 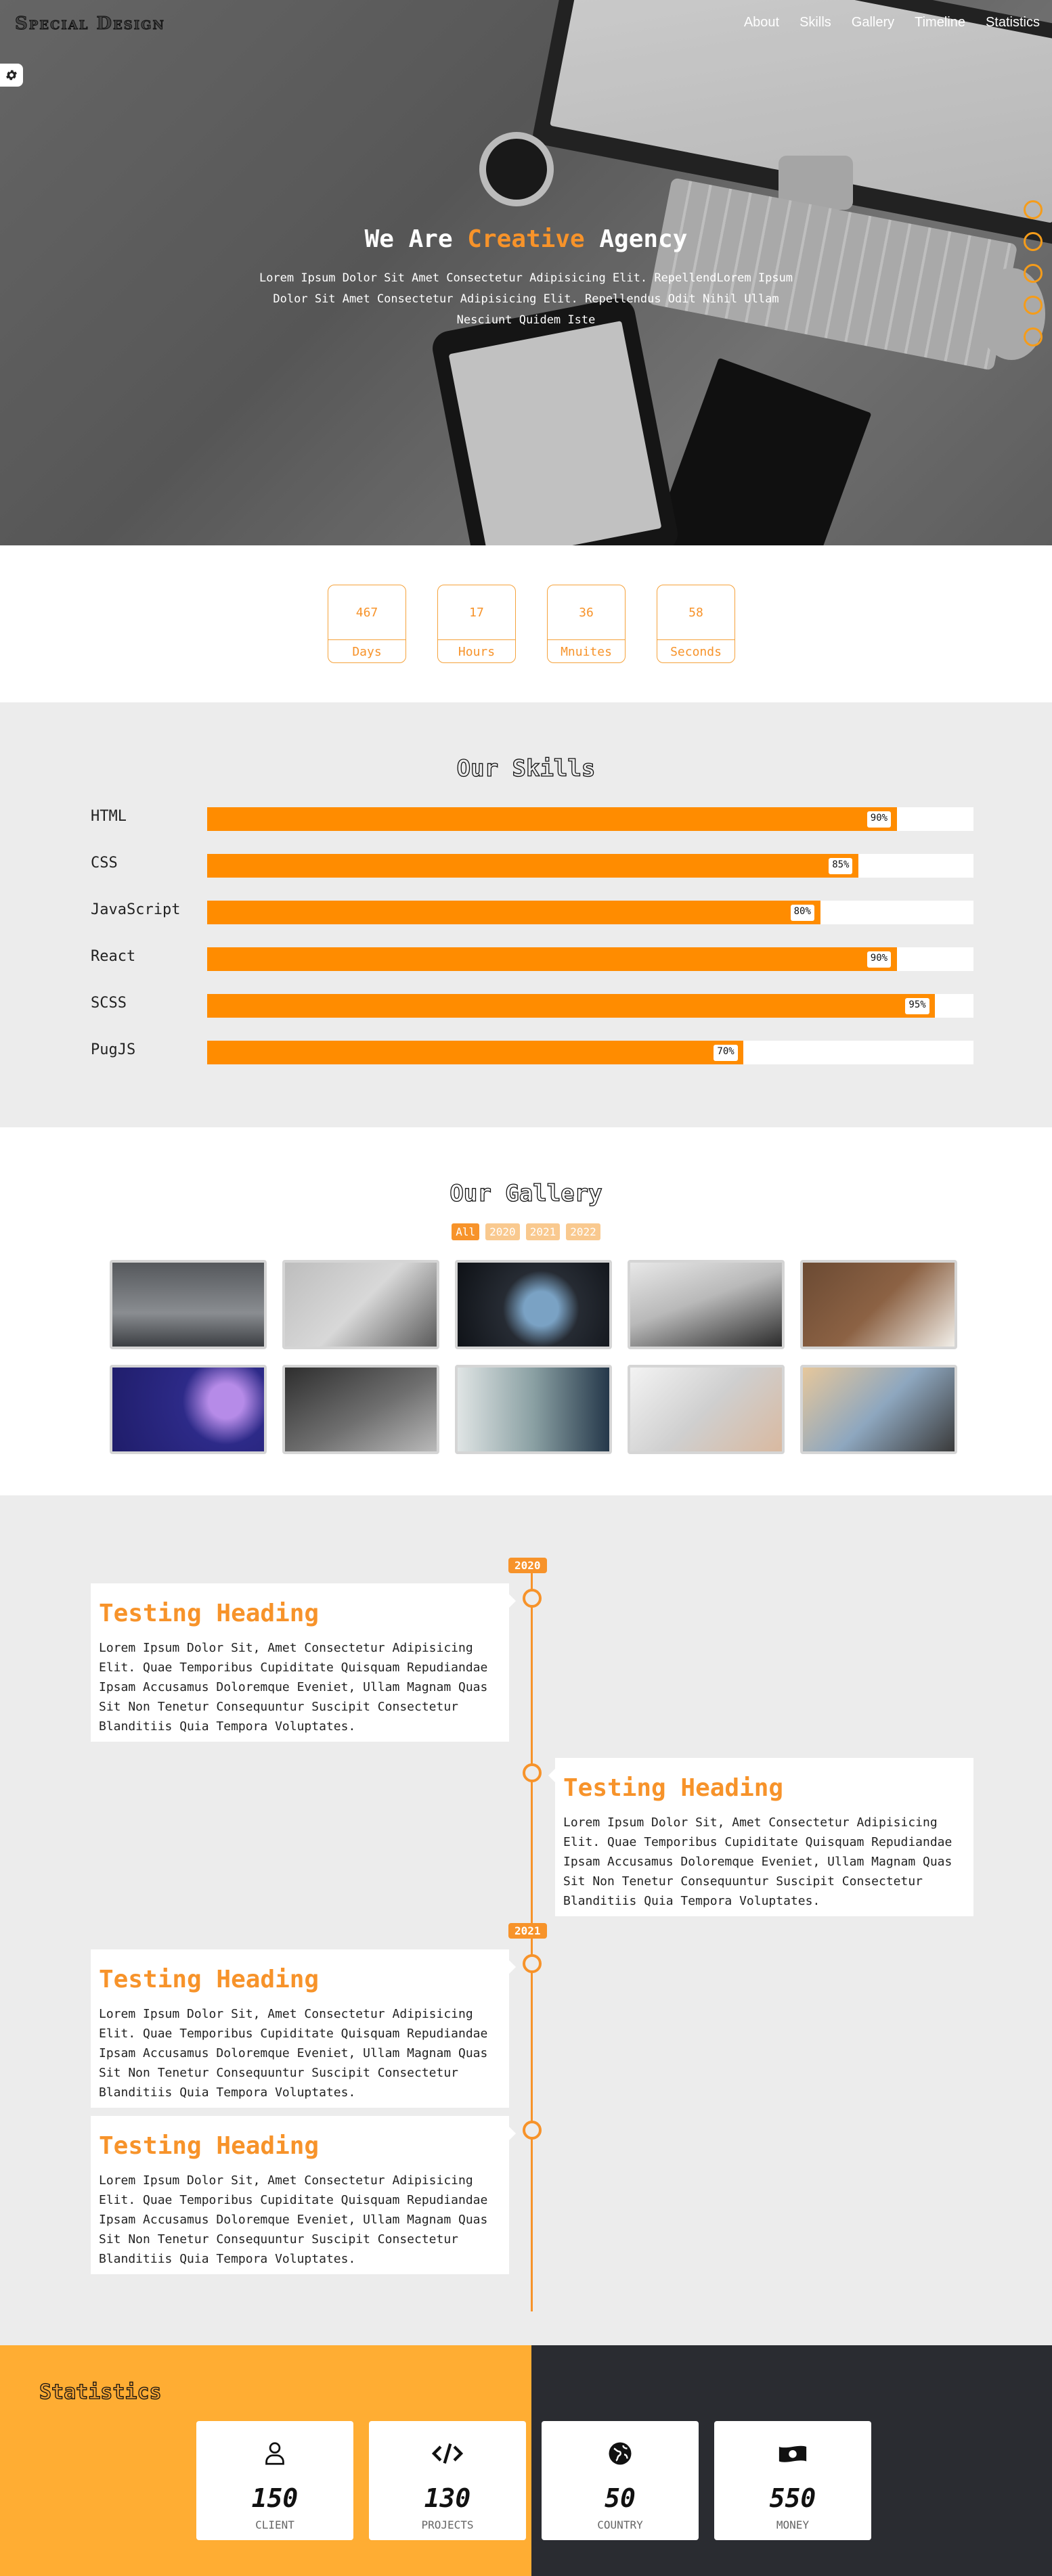 What do you see at coordinates (136, 909) in the screenshot?
I see `skill-name: JavaScript` at bounding box center [136, 909].